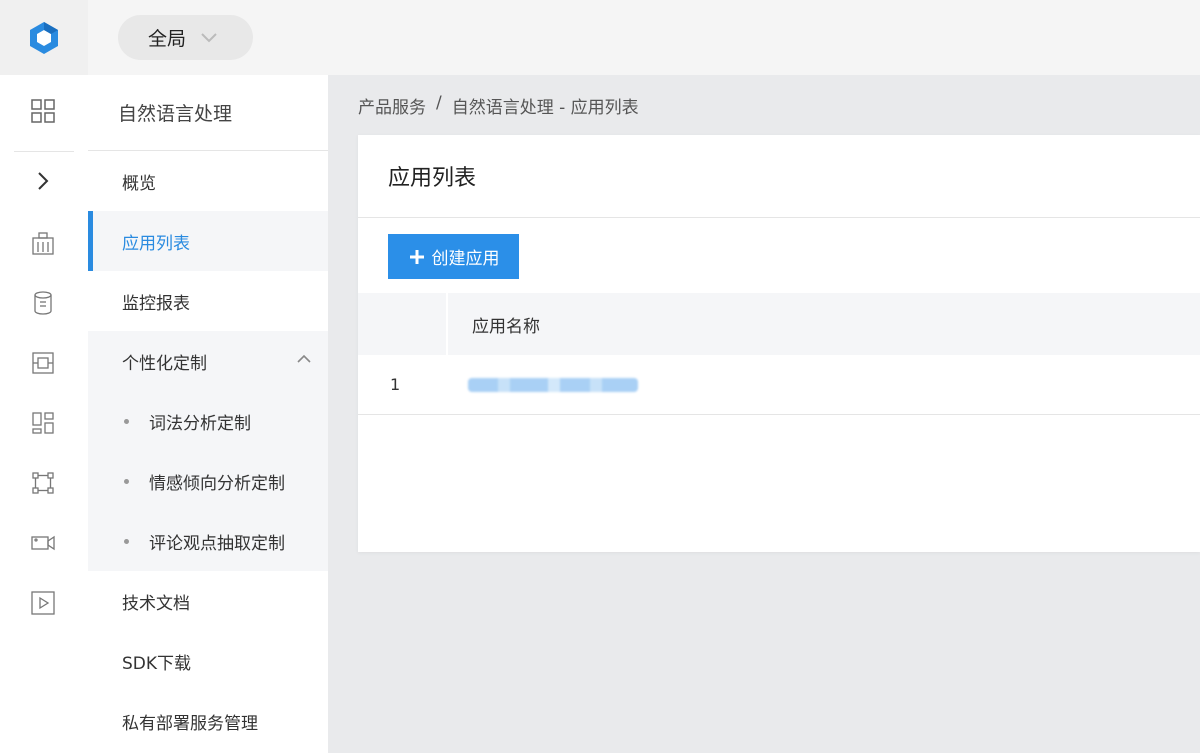 Image resolution: width=1200 pixels, height=753 pixels. I want to click on sidebar-item-label: 私有部署服务管理, so click(190, 723).